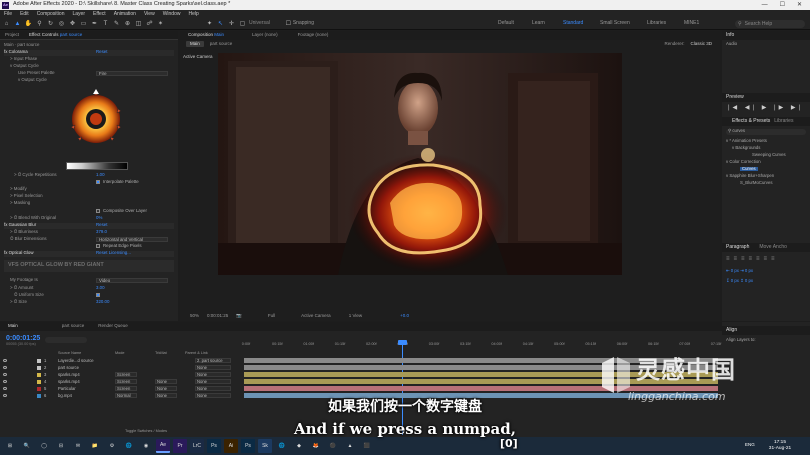 The height and width of the screenshot is (455, 810). I want to click on effects-search-input: ⚲ curves, so click(766, 131).